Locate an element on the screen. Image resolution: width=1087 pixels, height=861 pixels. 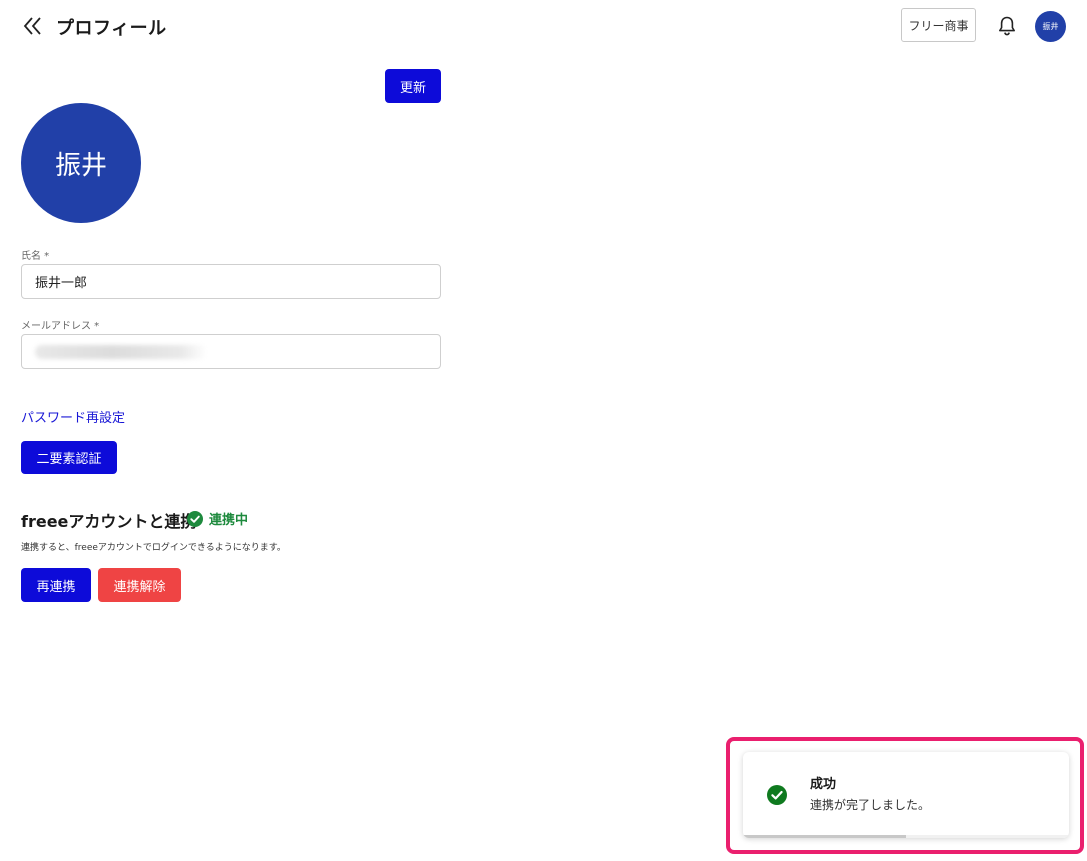
relink-button: 再連携 is located at coordinates (56, 585).